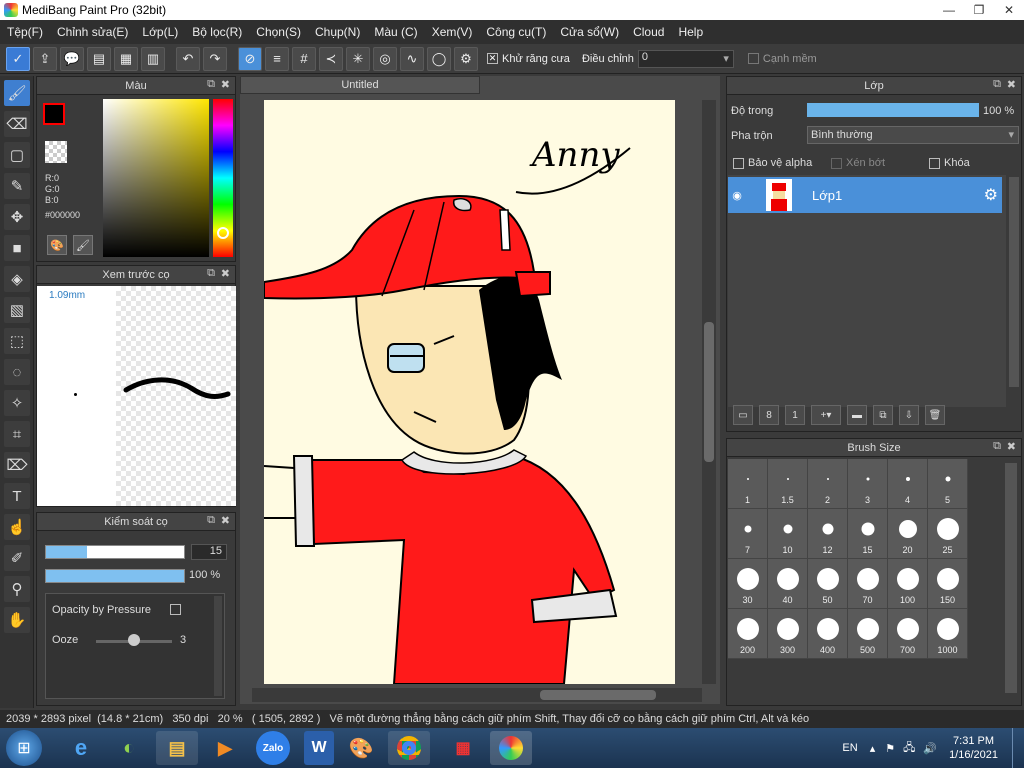 The width and height of the screenshot is (1024, 768). I want to click on brush-size-preset: 10, so click(788, 534).